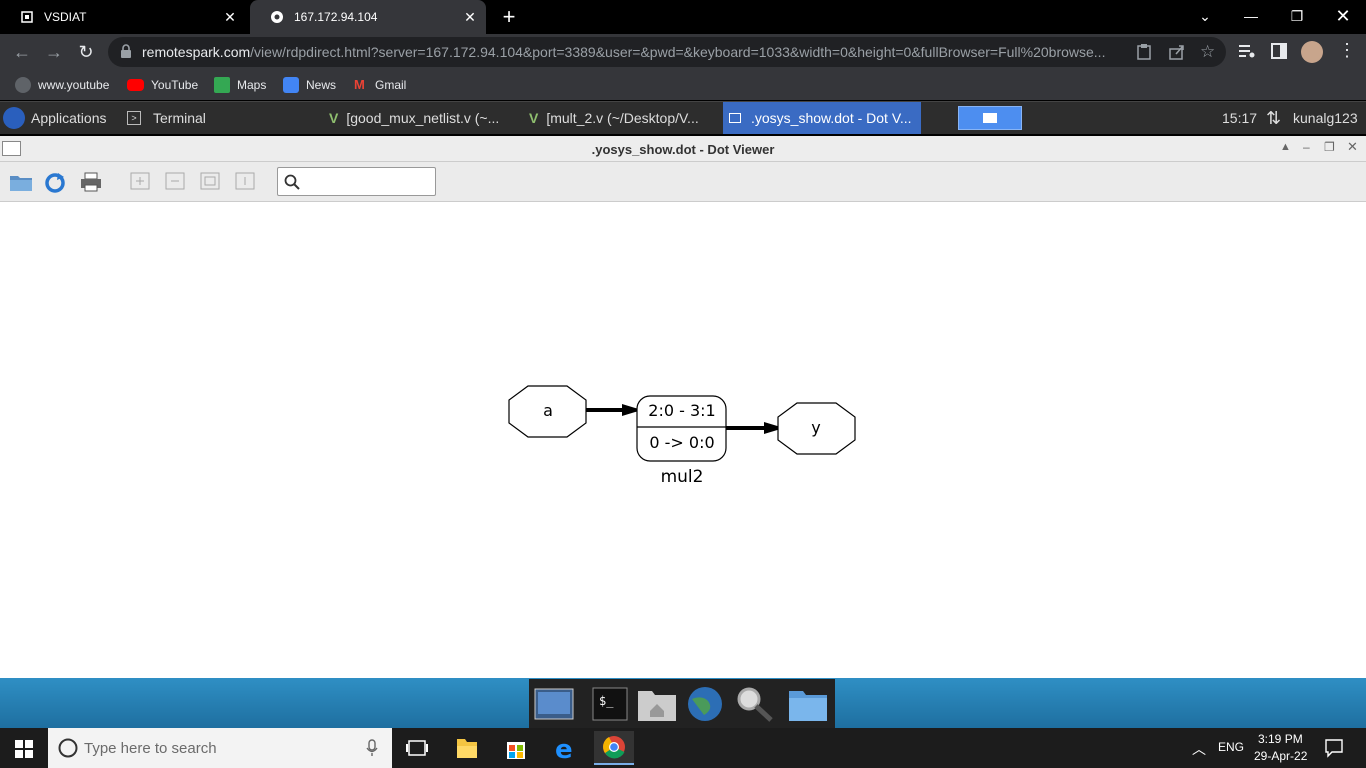  What do you see at coordinates (683, 182) in the screenshot?
I see `dot-viewer-toolbar` at bounding box center [683, 182].